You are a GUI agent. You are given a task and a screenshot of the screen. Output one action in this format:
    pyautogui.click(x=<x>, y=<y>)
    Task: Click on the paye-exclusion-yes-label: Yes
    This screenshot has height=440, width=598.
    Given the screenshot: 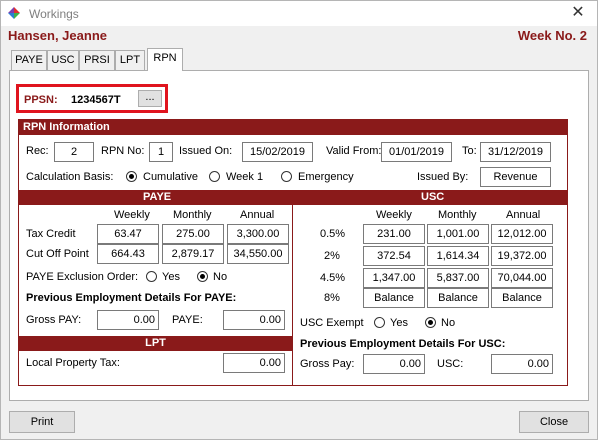 What is the action you would take?
    pyautogui.click(x=171, y=277)
    